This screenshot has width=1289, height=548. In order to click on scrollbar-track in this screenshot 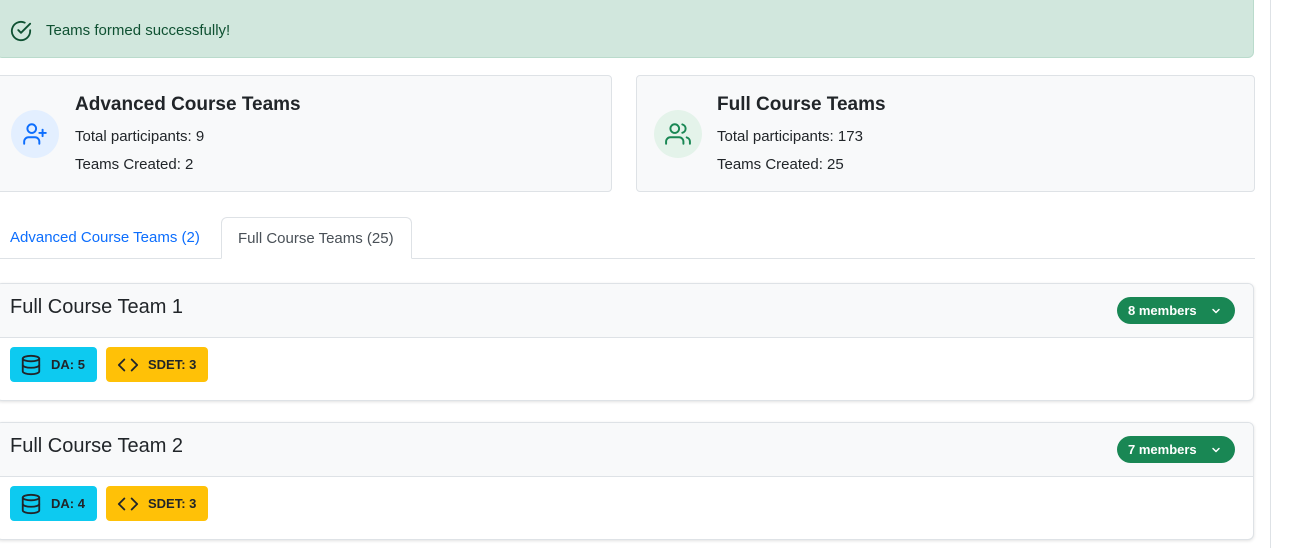, I will do `click(1270, 274)`.